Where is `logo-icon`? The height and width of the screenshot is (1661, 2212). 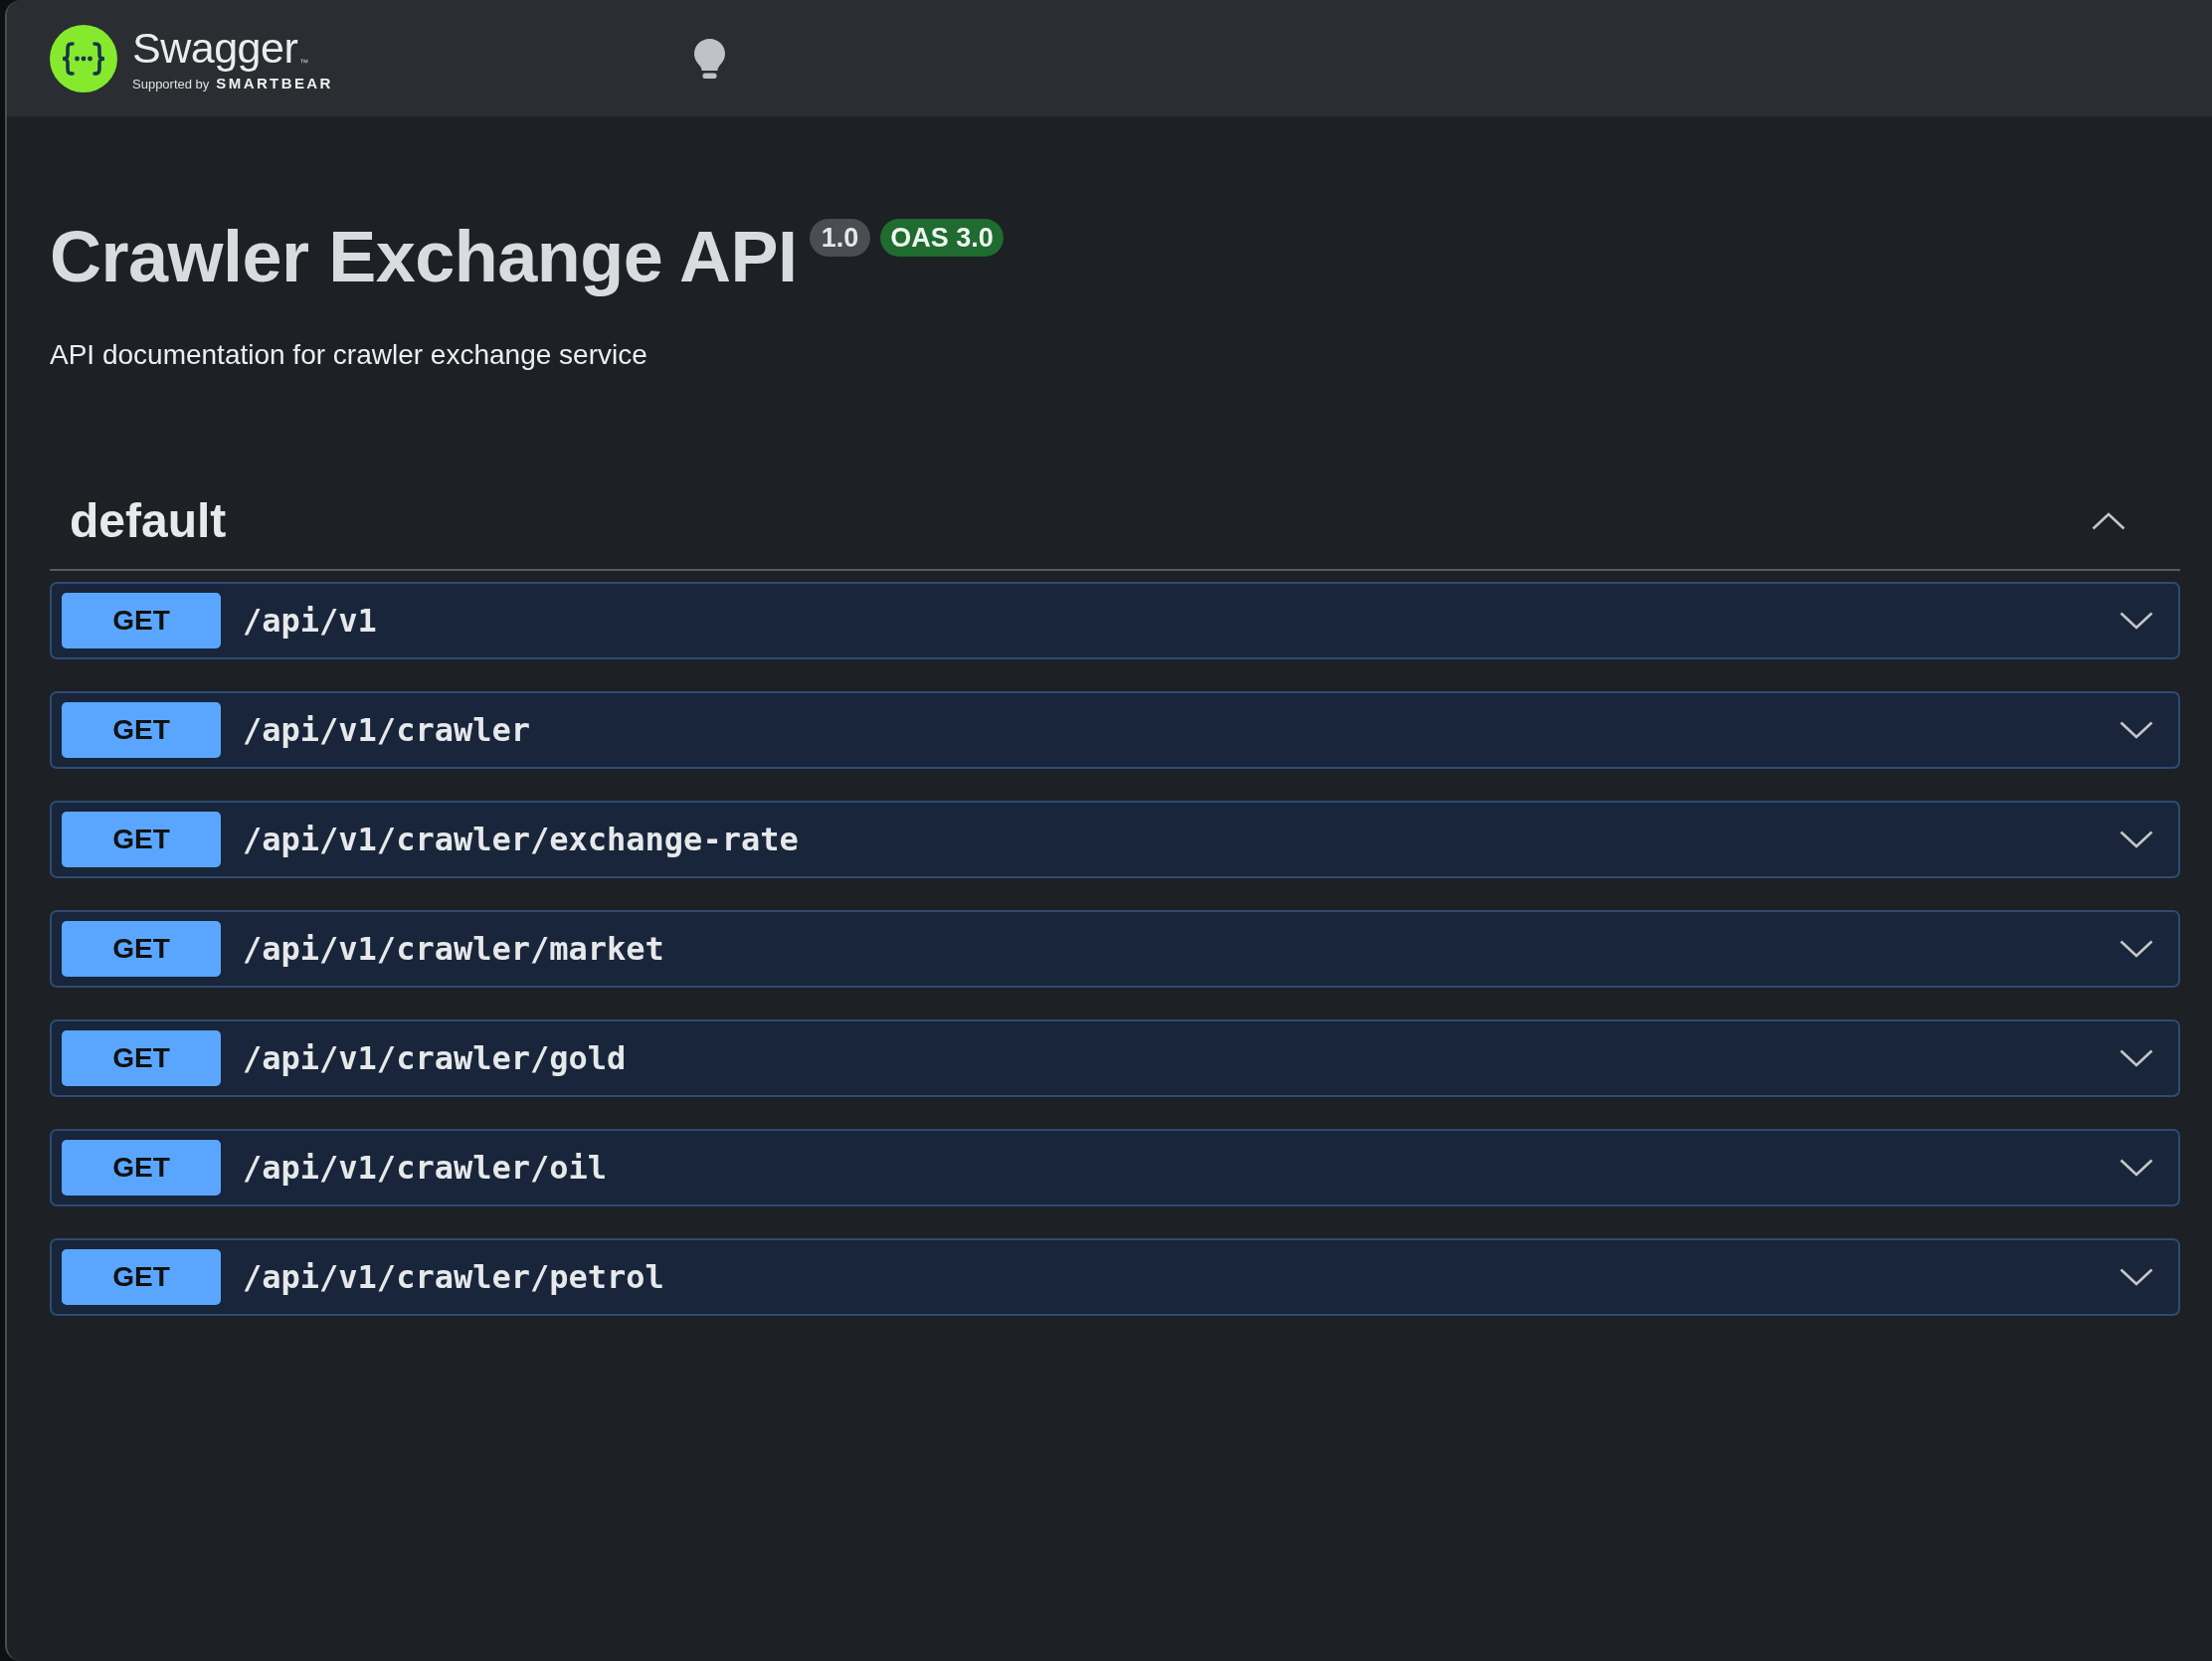 logo-icon is located at coordinates (83, 58).